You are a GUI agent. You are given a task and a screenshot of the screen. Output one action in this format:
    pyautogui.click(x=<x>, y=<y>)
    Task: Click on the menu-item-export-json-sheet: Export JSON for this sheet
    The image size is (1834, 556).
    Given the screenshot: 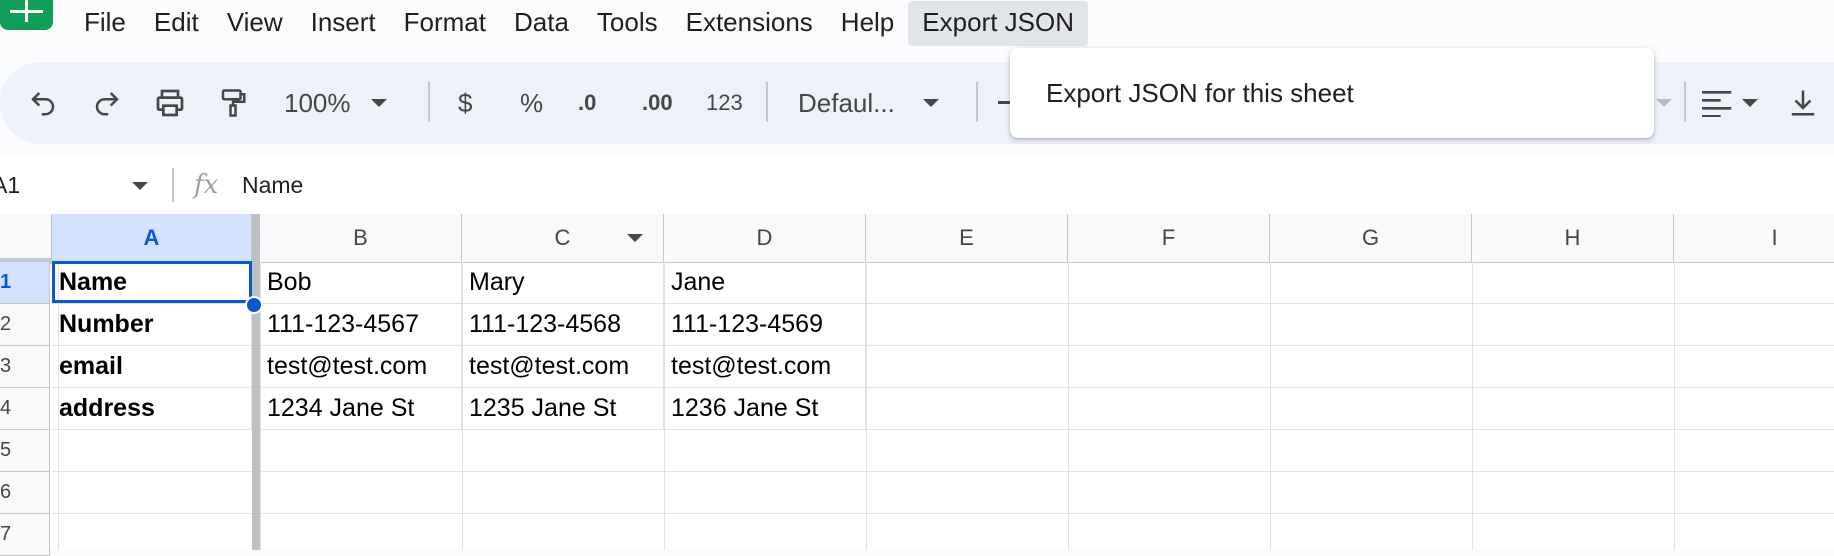 What is the action you would take?
    pyautogui.click(x=1200, y=93)
    